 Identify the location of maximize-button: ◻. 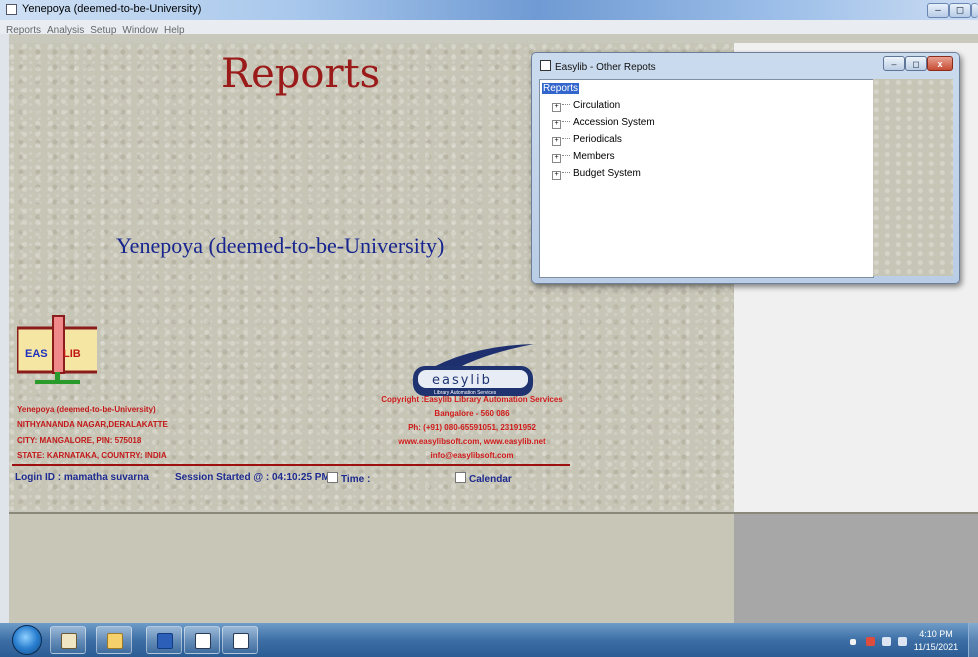
(960, 10).